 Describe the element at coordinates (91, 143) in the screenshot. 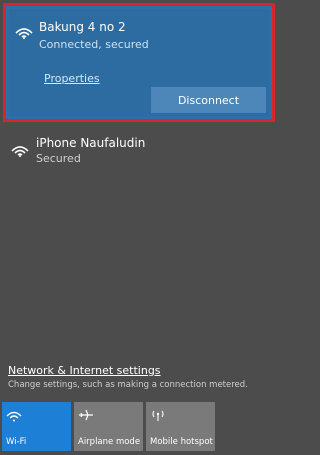

I see `network-name: iPhone Naufaludin` at that location.